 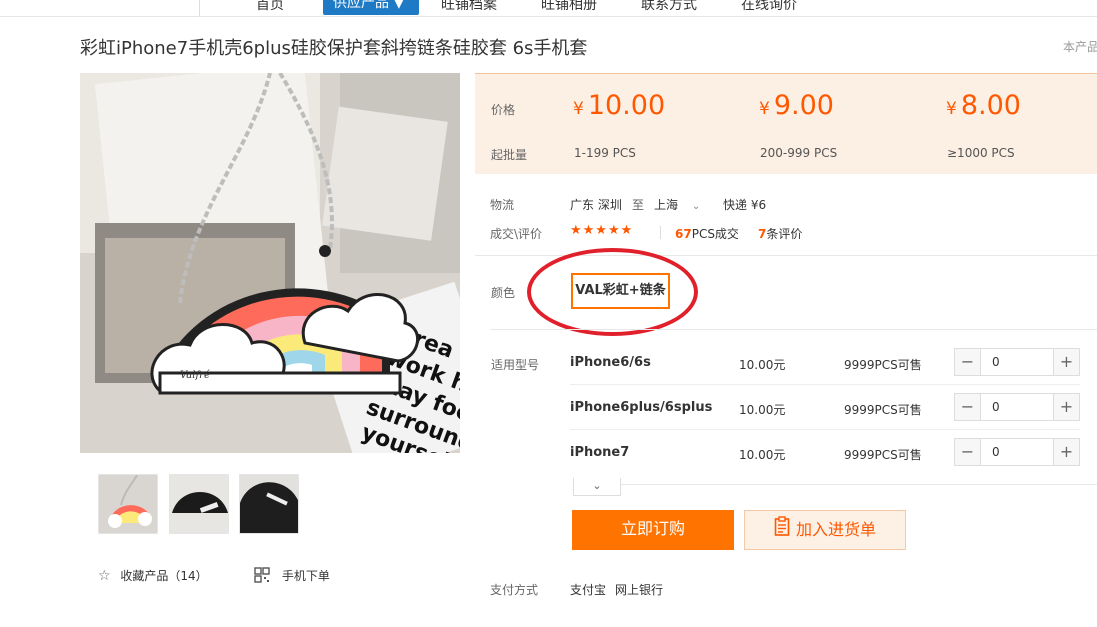 I want to click on mobile-order-label: 手机下单, so click(x=305, y=576).